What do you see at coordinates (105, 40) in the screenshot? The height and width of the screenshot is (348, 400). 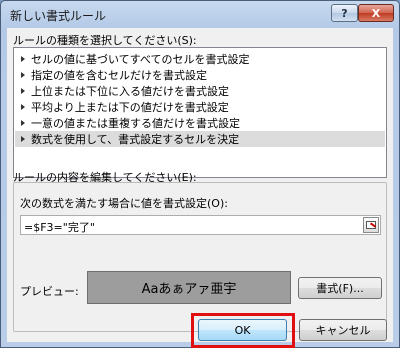 I see `rule-type-label: ルールの種類を選択してください(S):` at bounding box center [105, 40].